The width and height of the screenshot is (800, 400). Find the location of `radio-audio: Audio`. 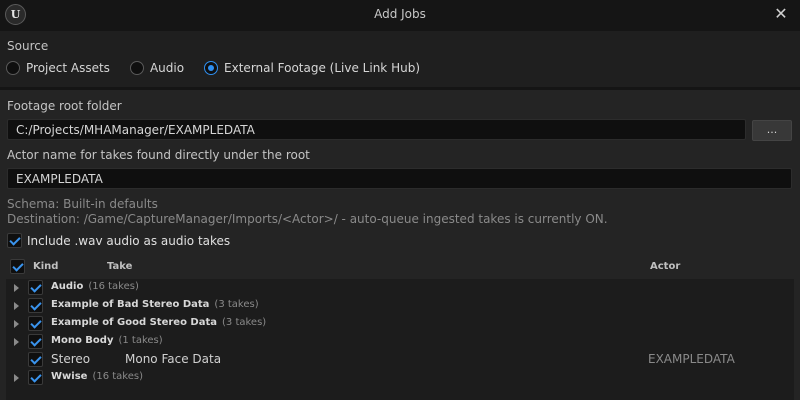

radio-audio: Audio is located at coordinates (157, 68).